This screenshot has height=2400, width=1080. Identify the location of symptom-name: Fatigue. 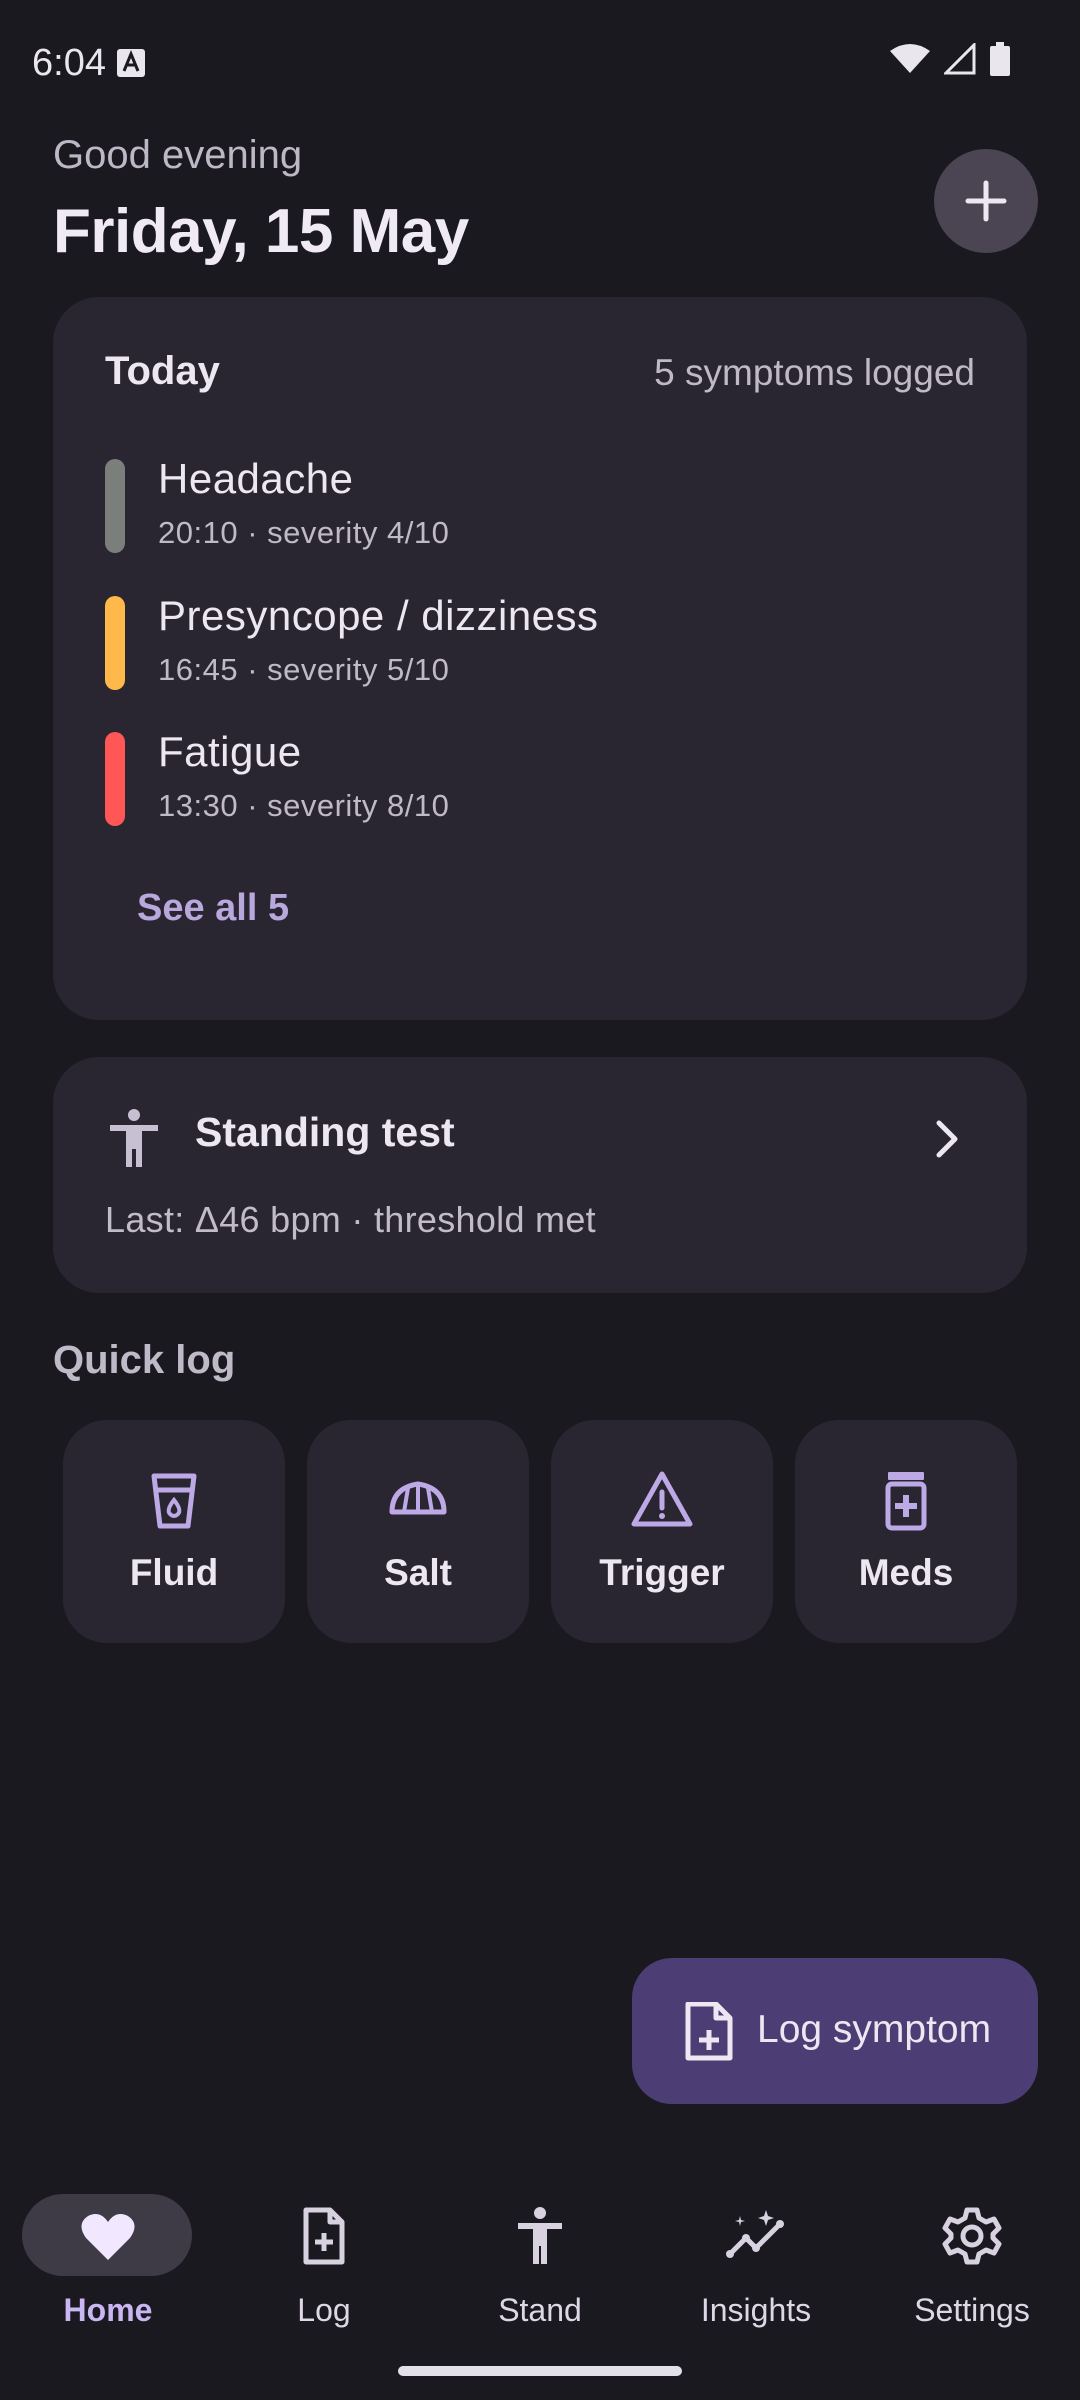
(230, 751).